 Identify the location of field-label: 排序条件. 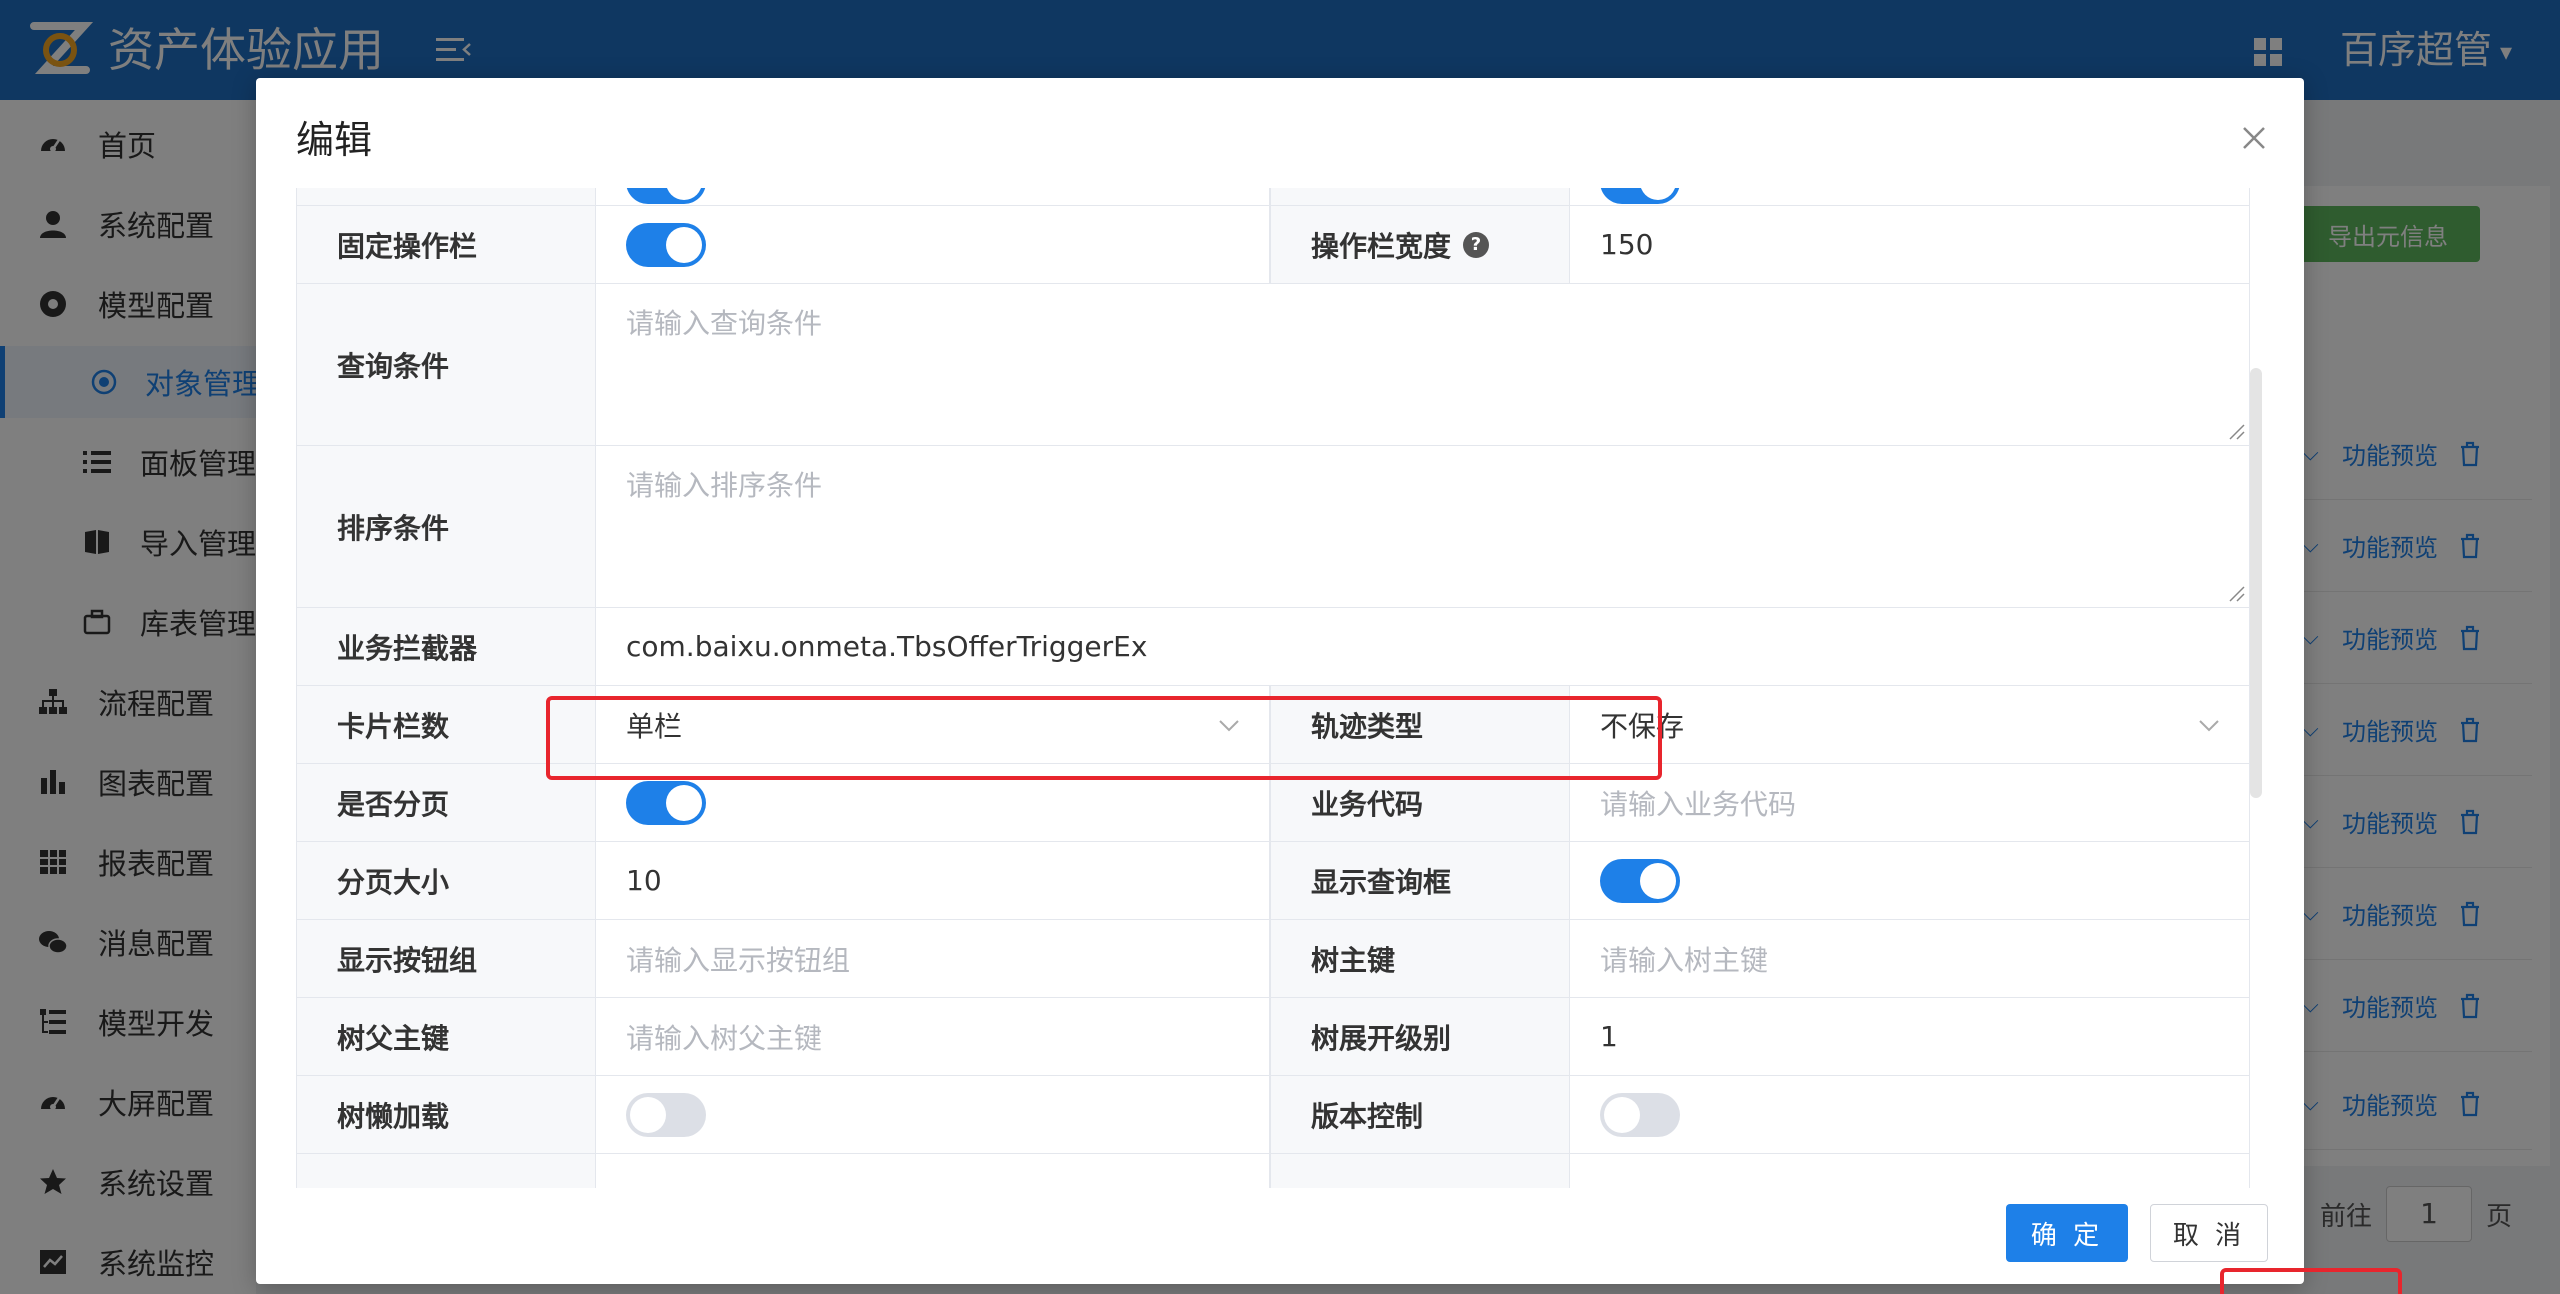
(446, 526).